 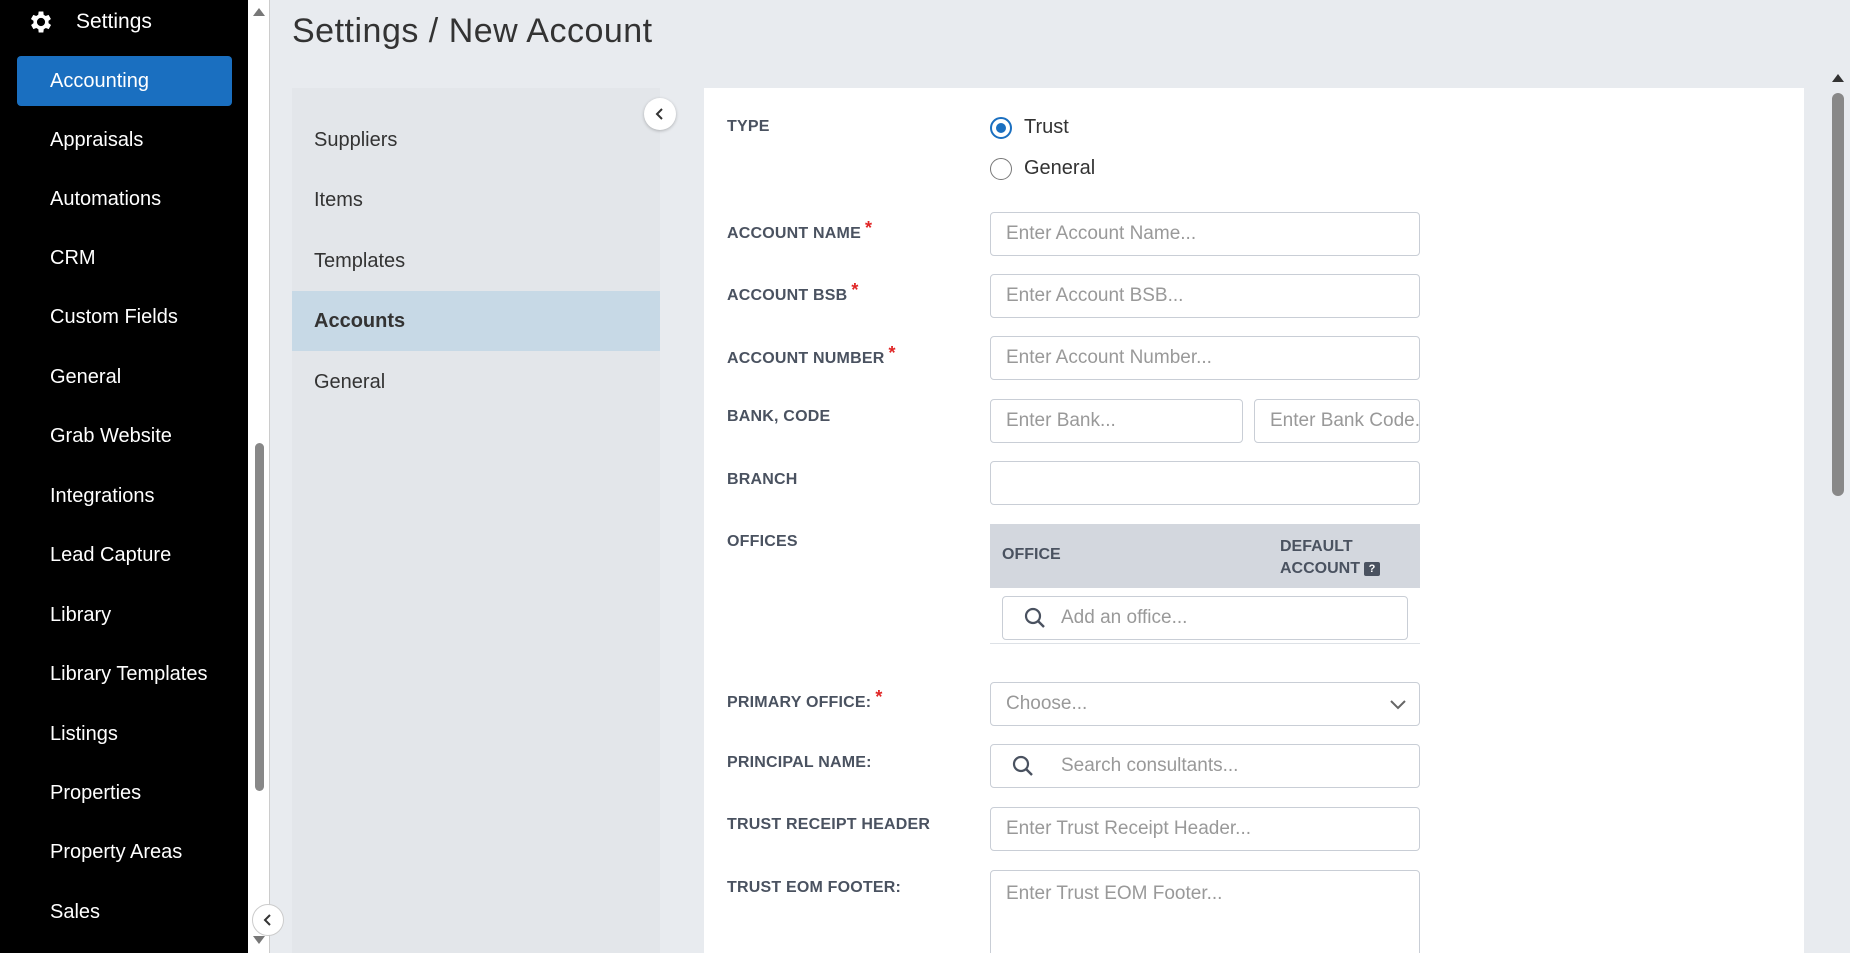 What do you see at coordinates (1330, 558) in the screenshot?
I see `default-account-column-header: DEFAULT ACCOUNT?` at bounding box center [1330, 558].